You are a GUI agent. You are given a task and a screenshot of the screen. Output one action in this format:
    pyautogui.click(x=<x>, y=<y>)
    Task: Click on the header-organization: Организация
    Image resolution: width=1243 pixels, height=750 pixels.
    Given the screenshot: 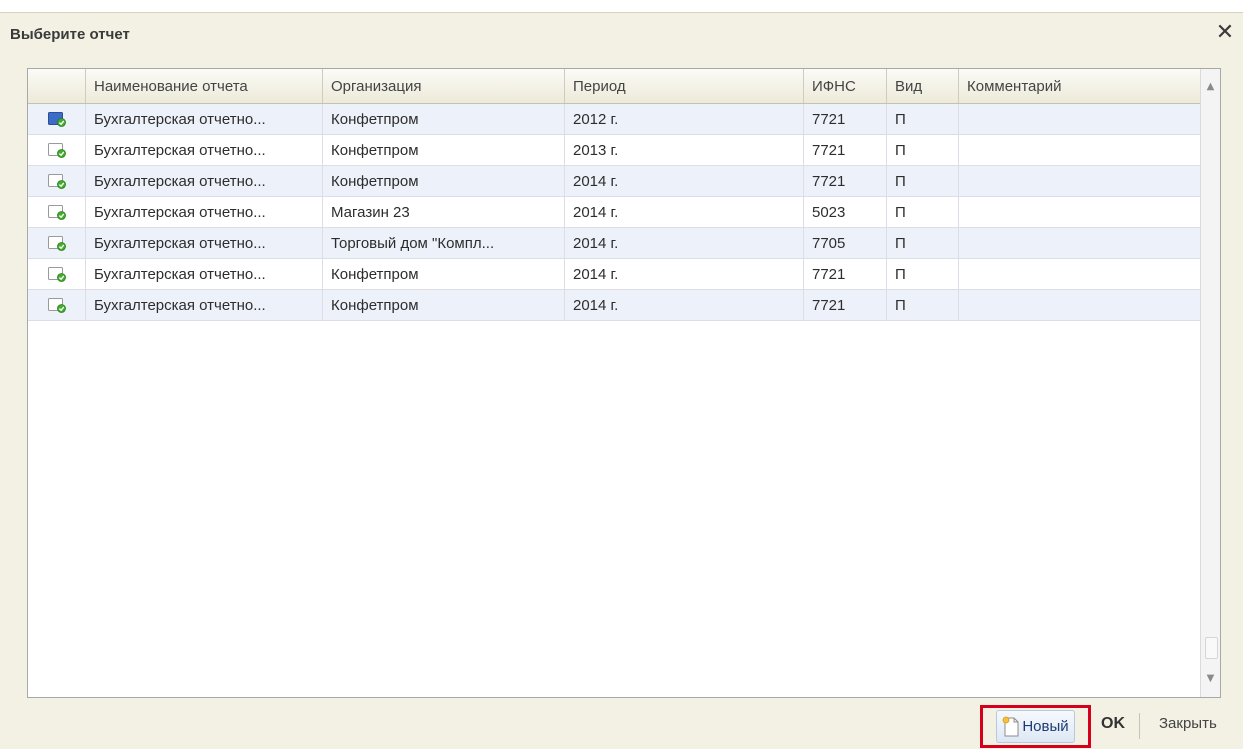 What is the action you would take?
    pyautogui.click(x=444, y=86)
    